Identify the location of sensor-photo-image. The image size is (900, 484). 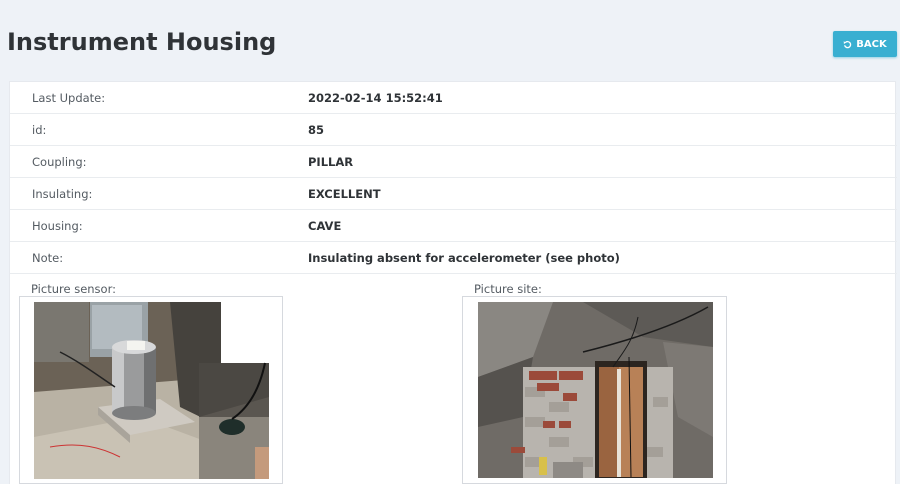
(151, 390).